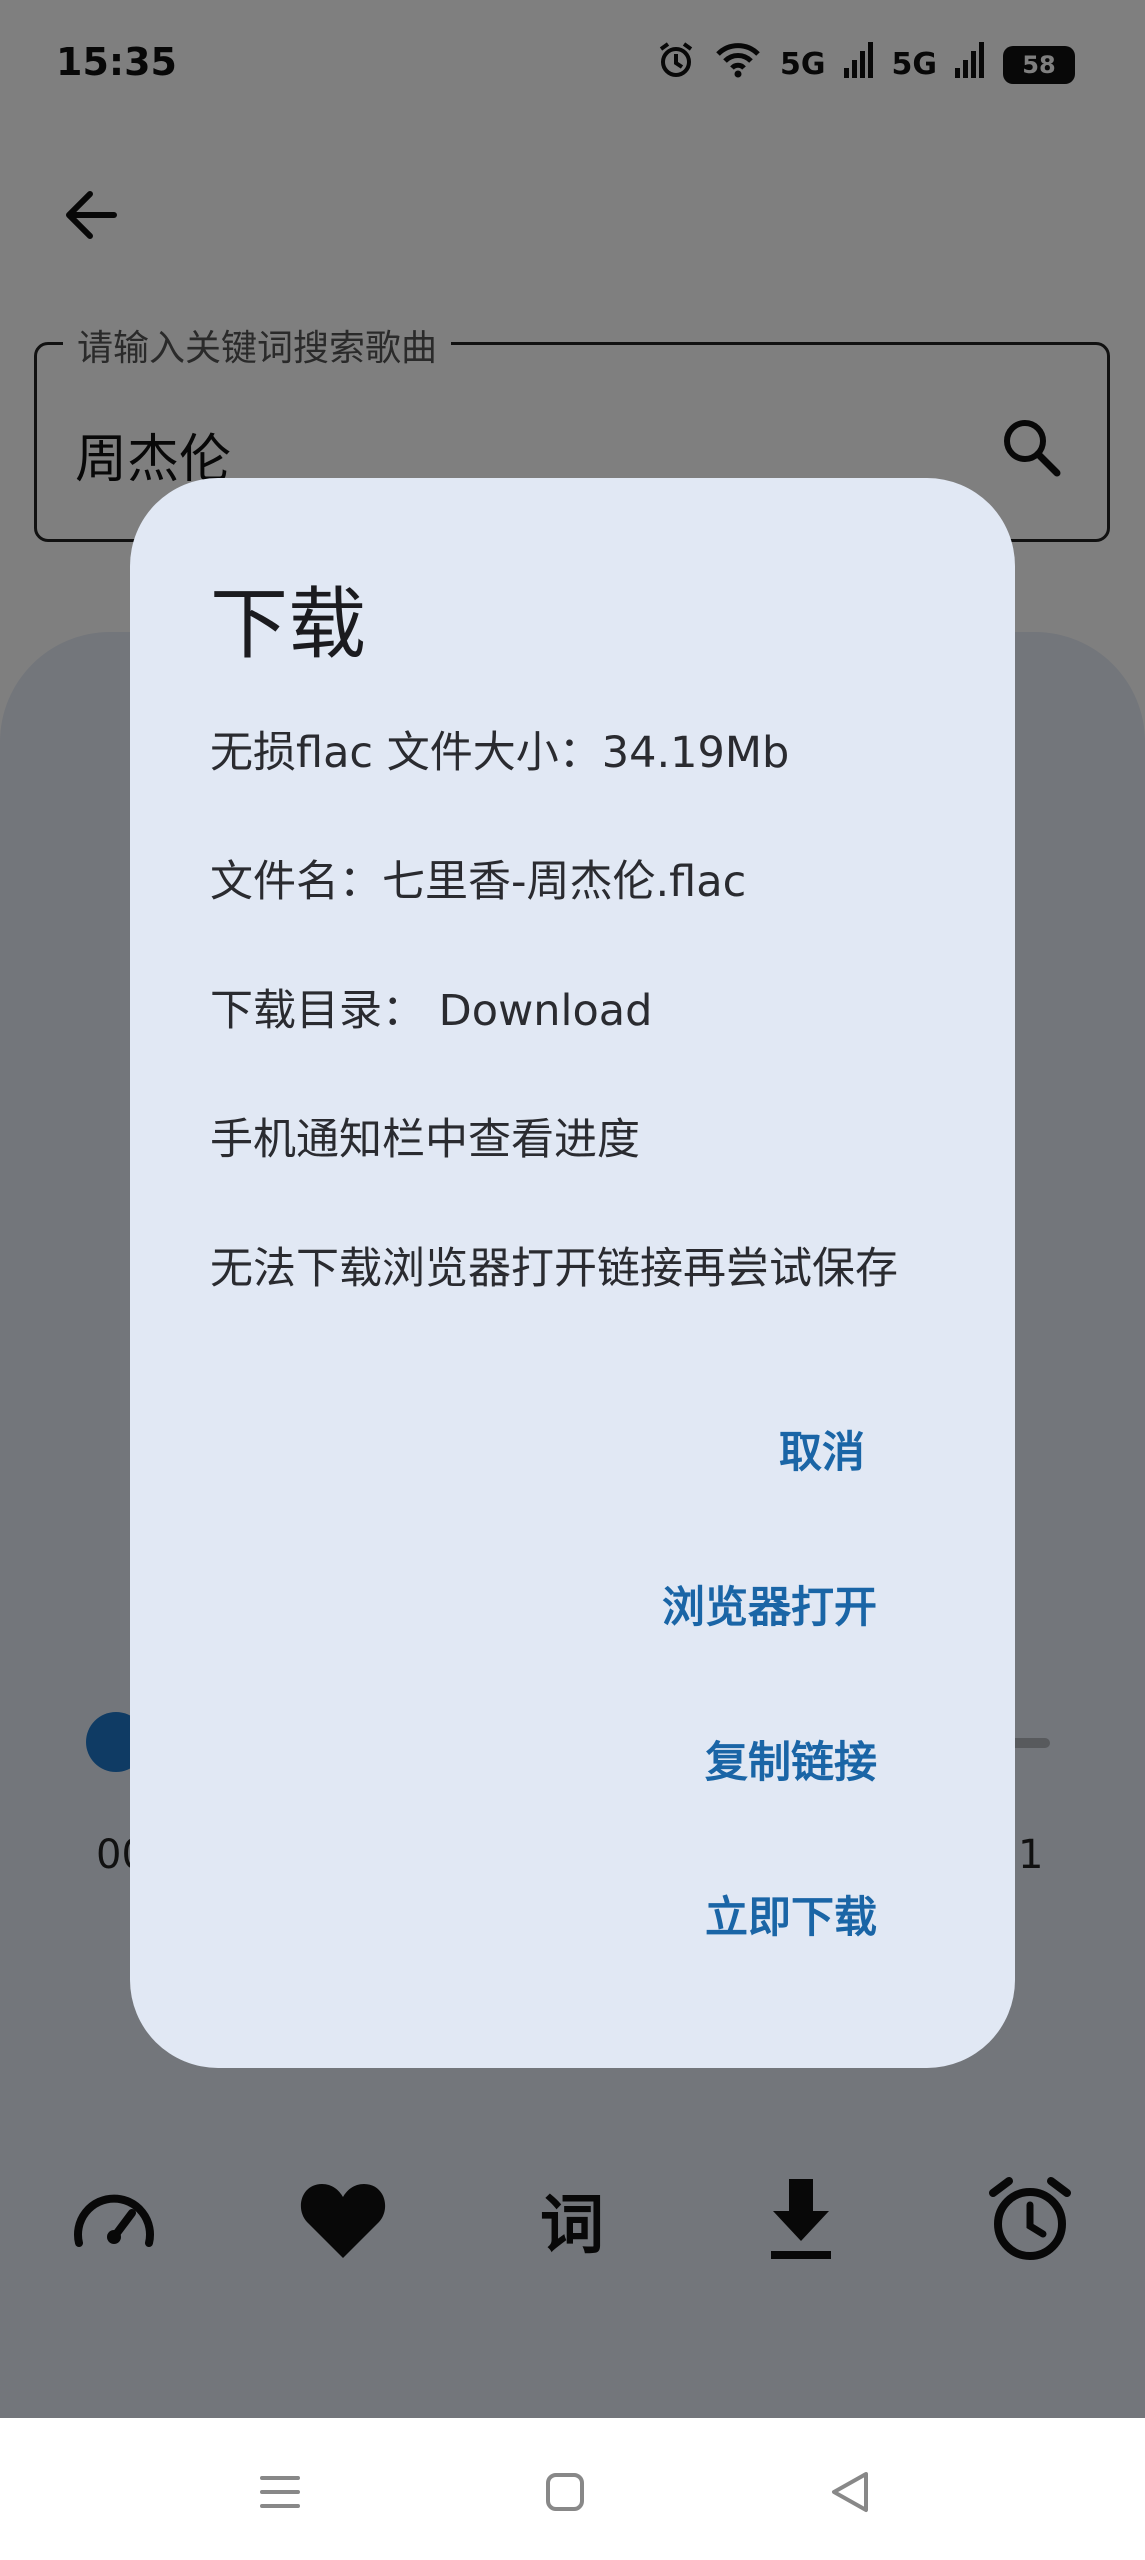  I want to click on cancel-button: 取消, so click(822, 1449).